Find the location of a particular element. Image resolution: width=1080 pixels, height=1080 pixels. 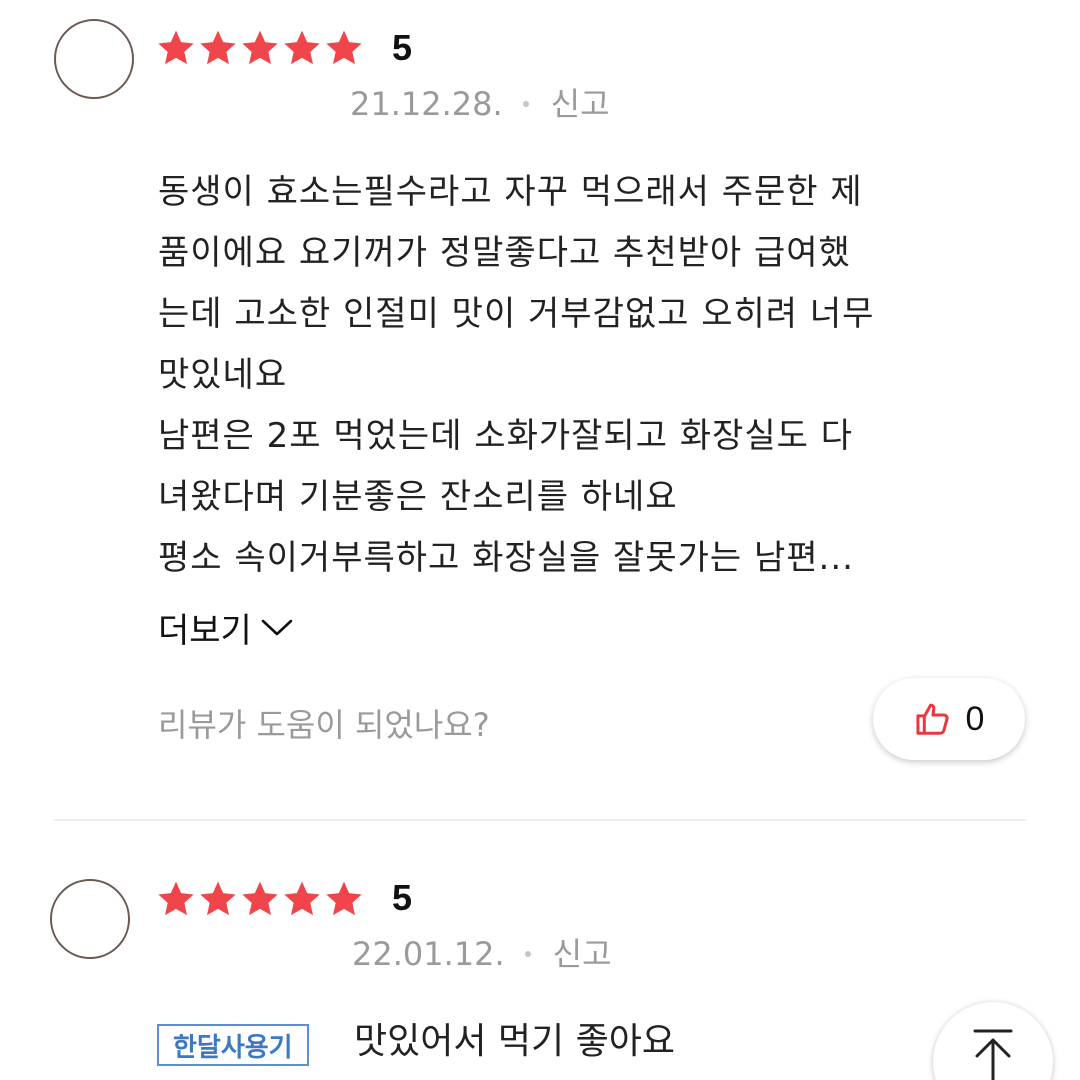

review-text: 맛있어서 먹기 좋아요 is located at coordinates (514, 1041).